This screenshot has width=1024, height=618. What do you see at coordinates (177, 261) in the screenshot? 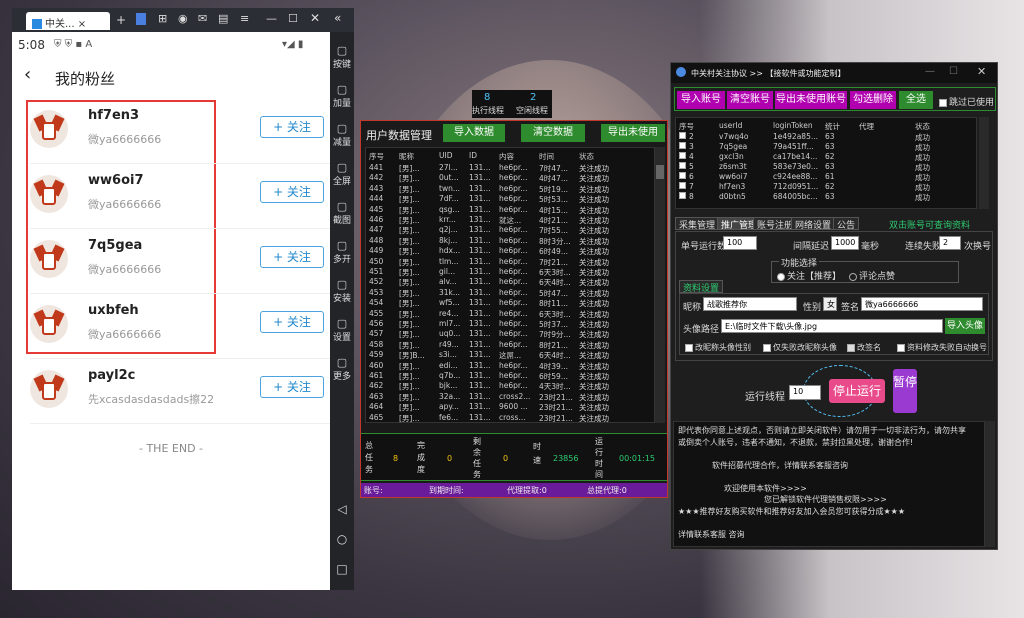
I see `follower-item: 7q5gea 微ya6666666 + 关注` at bounding box center [177, 261].